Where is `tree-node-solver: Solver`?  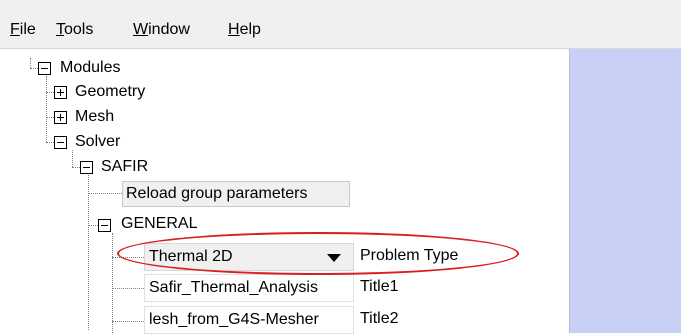
tree-node-solver: Solver is located at coordinates (97, 142).